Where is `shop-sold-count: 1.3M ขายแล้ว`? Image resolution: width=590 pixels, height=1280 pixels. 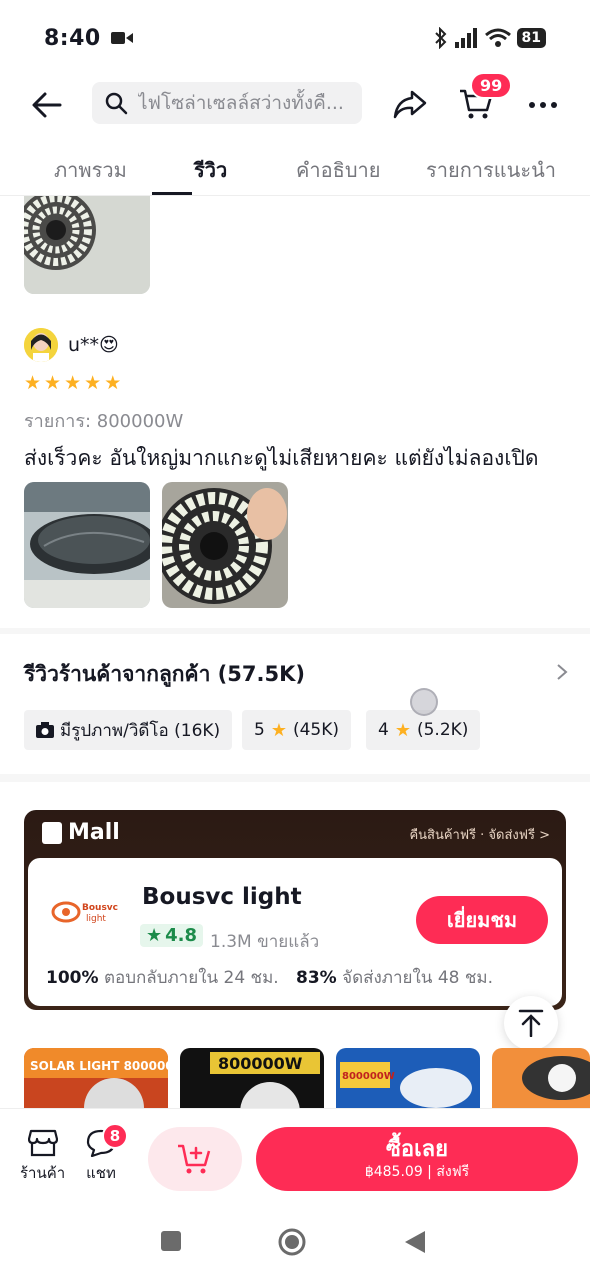
shop-sold-count: 1.3M ขายแล้ว is located at coordinates (265, 942).